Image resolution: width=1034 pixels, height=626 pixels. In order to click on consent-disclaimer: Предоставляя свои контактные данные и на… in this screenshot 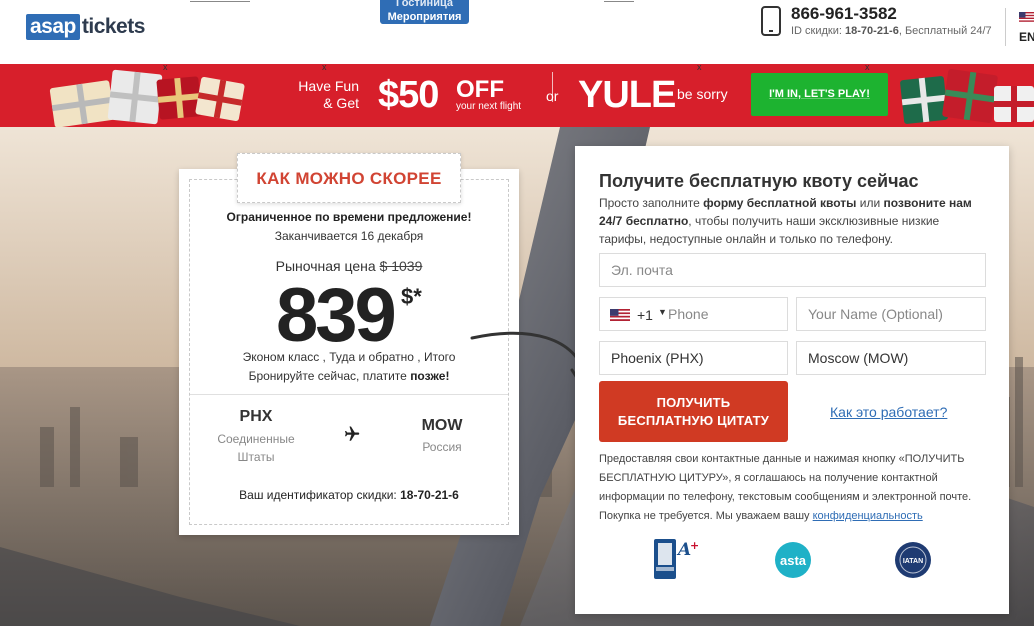, I will do `click(794, 488)`.